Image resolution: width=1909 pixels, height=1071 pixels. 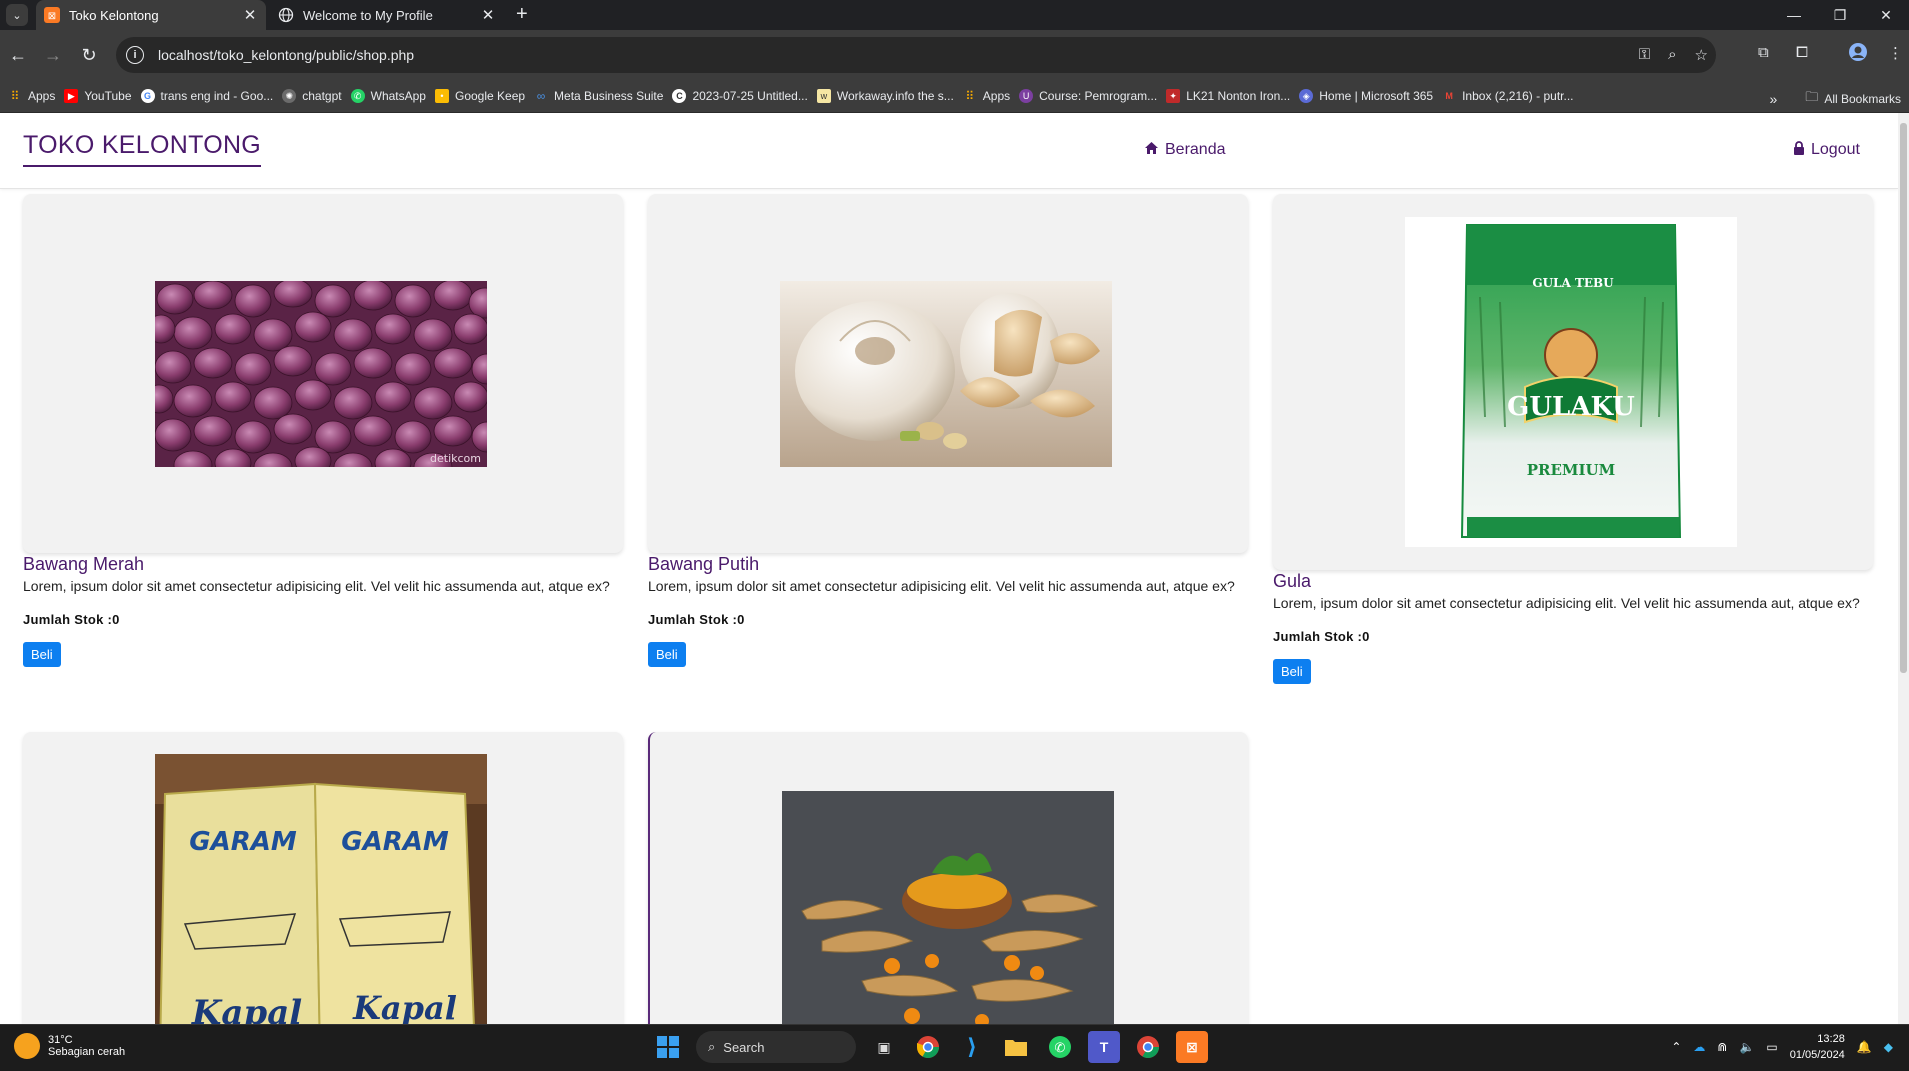 What do you see at coordinates (972, 1047) in the screenshot?
I see `vscode-icon: ⟩` at bounding box center [972, 1047].